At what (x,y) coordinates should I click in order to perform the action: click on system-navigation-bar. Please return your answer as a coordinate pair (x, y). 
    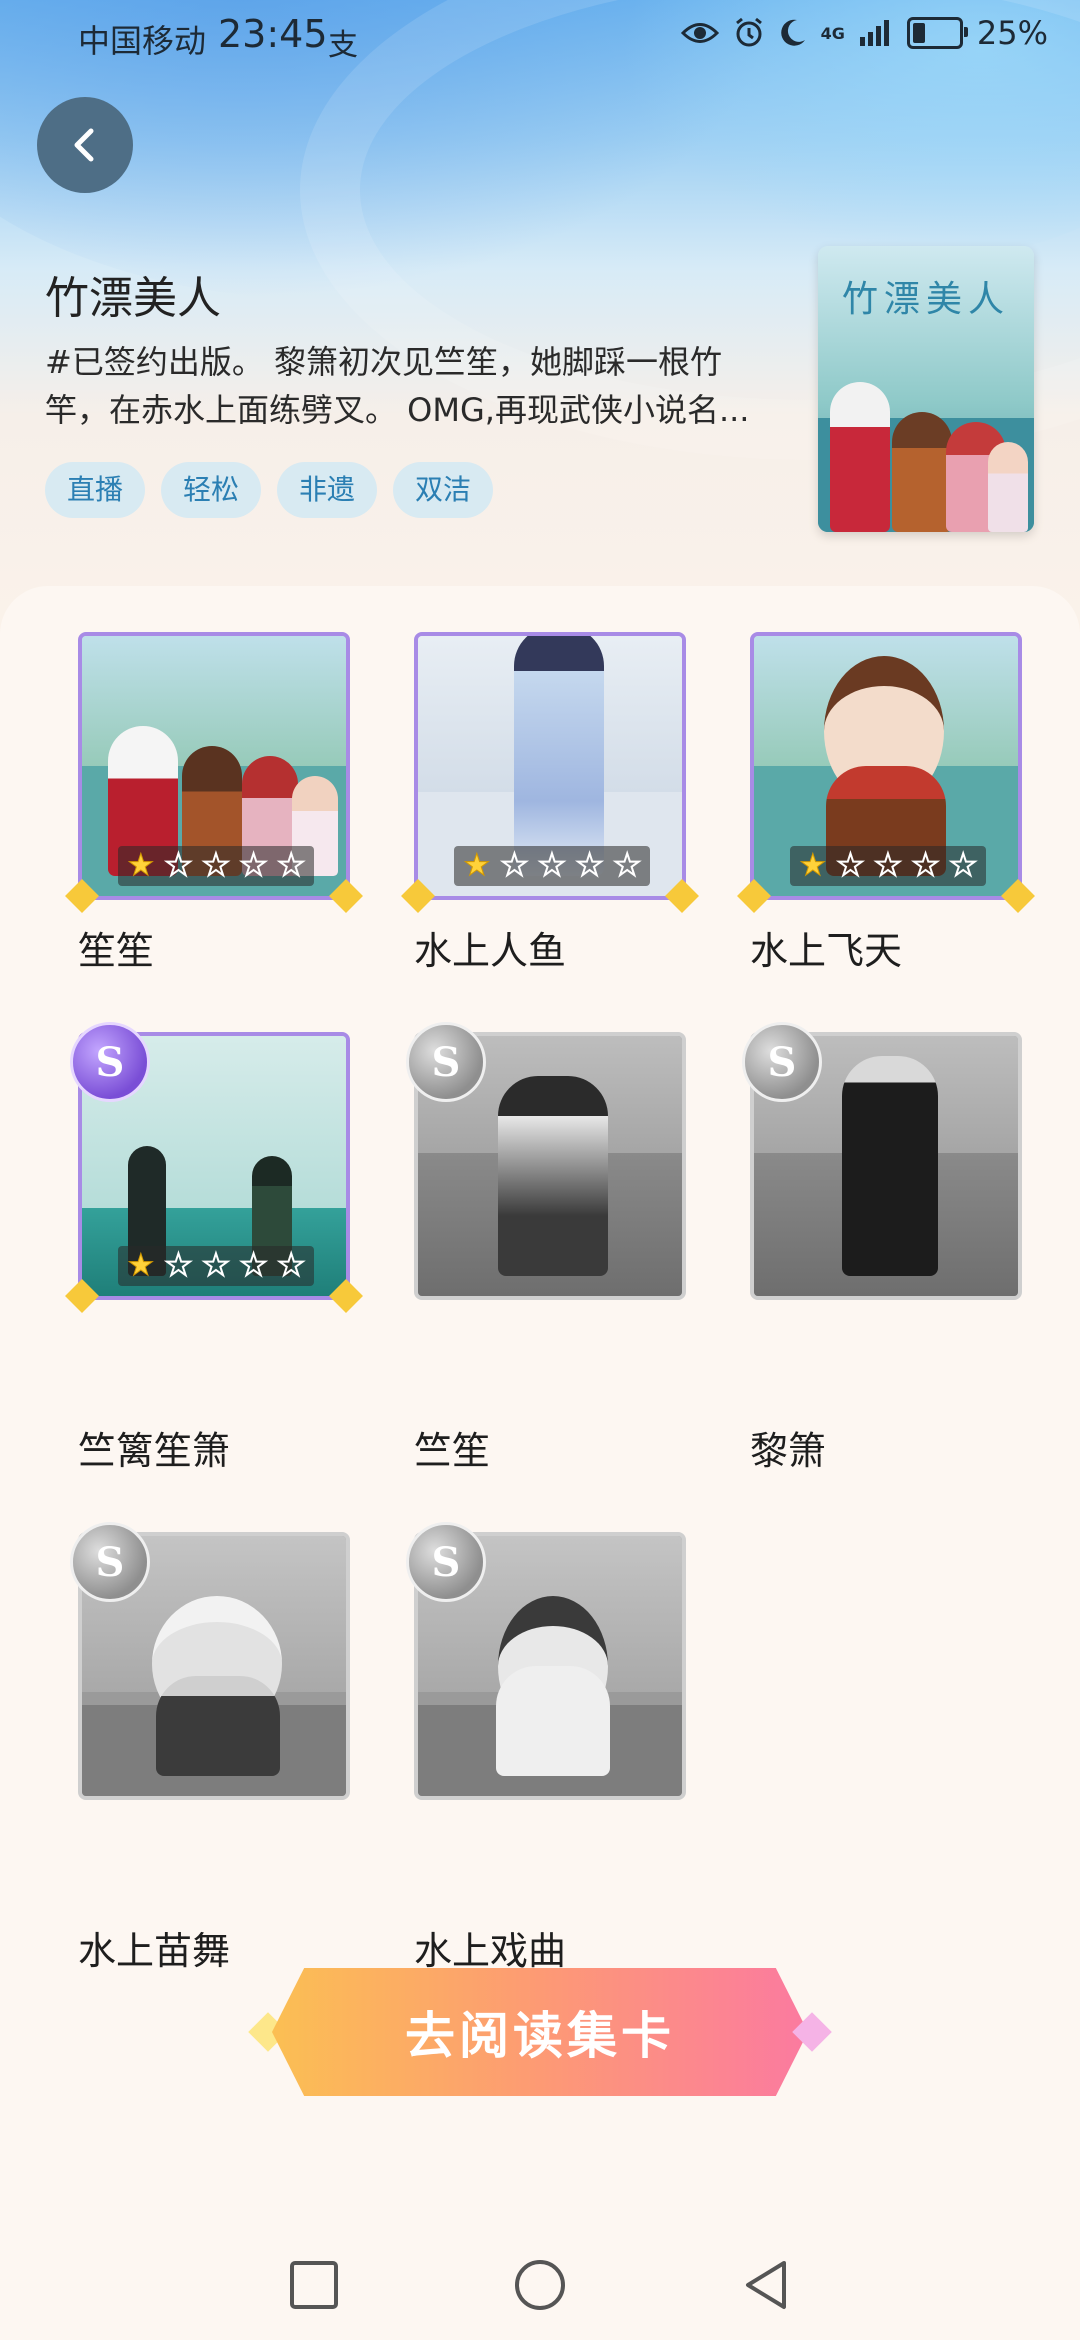
    Looking at the image, I should click on (540, 2285).